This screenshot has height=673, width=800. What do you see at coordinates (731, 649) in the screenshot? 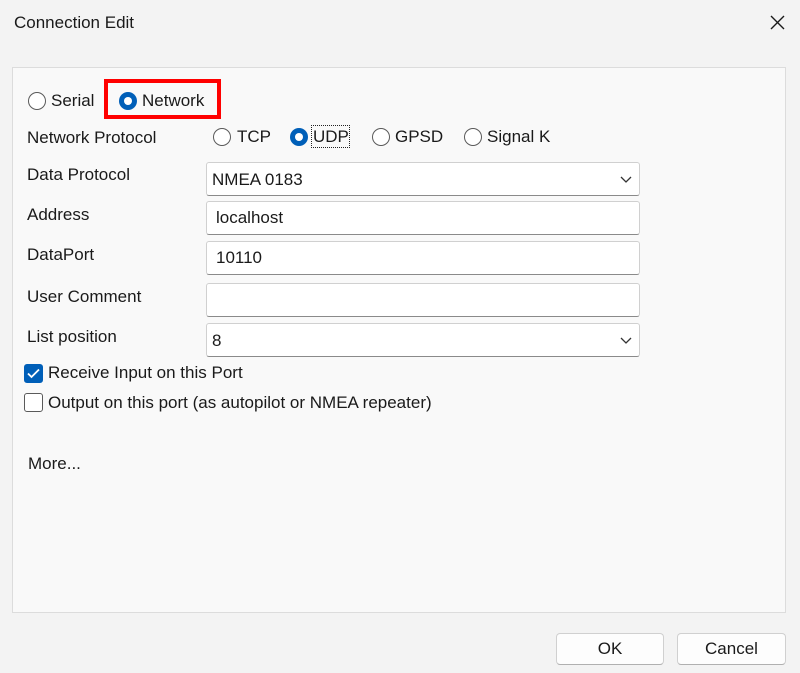
I see `cancel-button: Cancel` at bounding box center [731, 649].